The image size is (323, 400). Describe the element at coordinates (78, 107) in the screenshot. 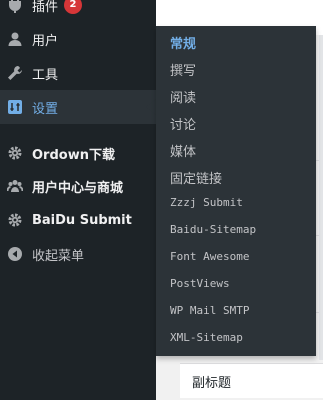

I see `sidebar-item-settings: 设置` at that location.